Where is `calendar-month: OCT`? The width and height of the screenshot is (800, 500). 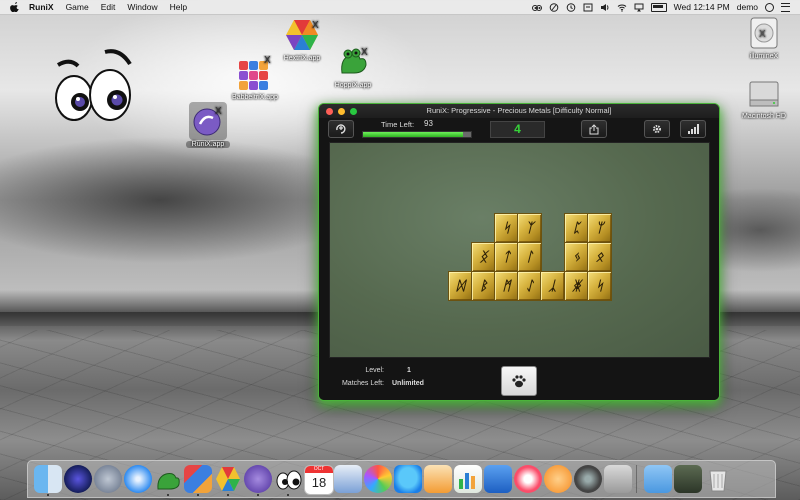 calendar-month: OCT is located at coordinates (319, 469).